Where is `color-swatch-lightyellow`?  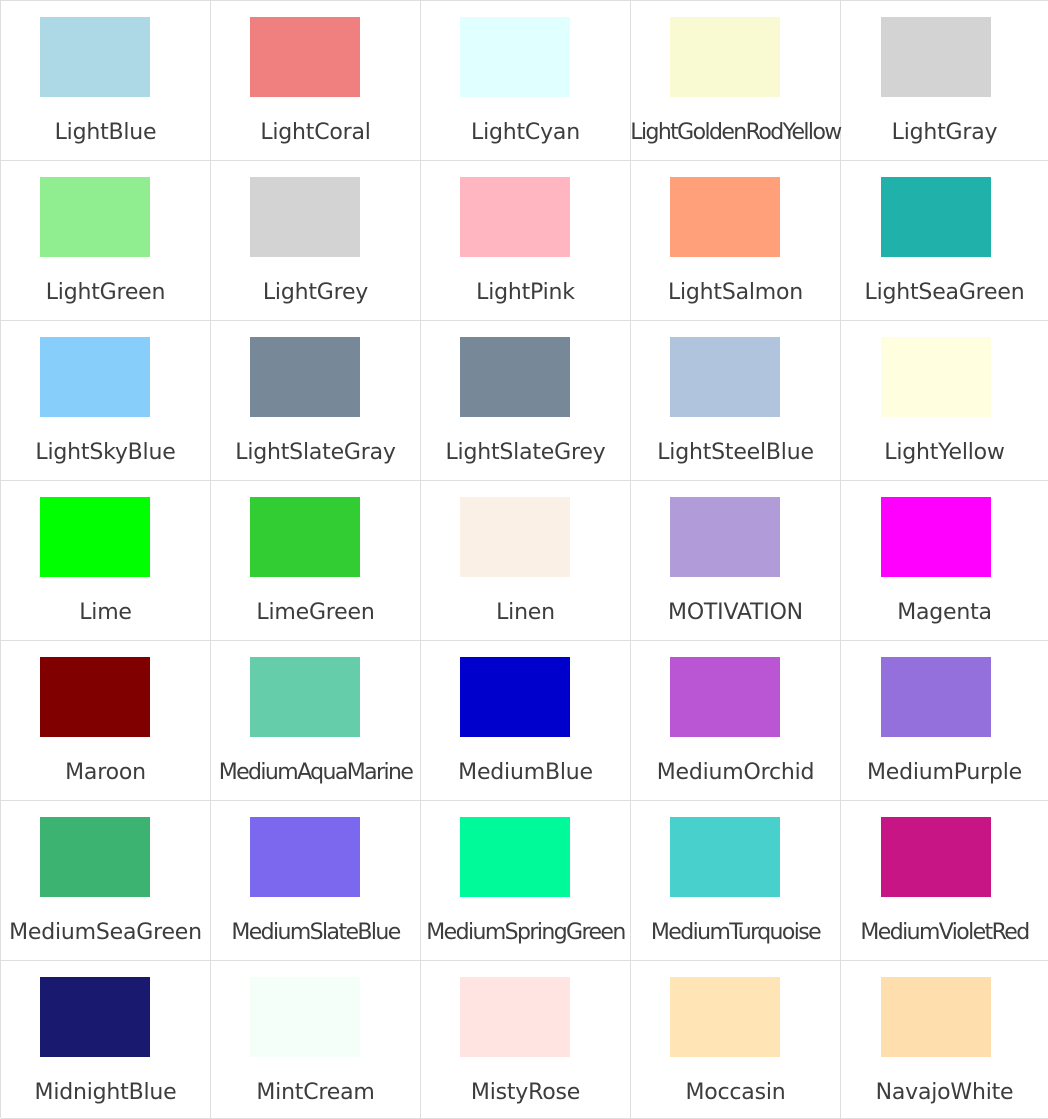
color-swatch-lightyellow is located at coordinates (936, 377).